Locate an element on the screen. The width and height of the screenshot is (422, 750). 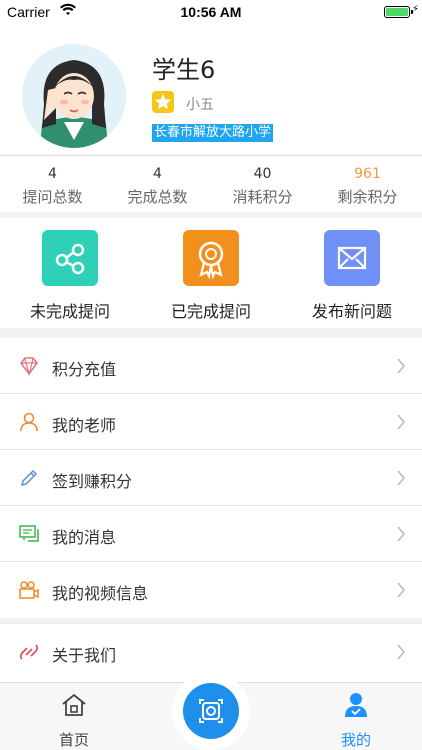
message-icon is located at coordinates (29, 533).